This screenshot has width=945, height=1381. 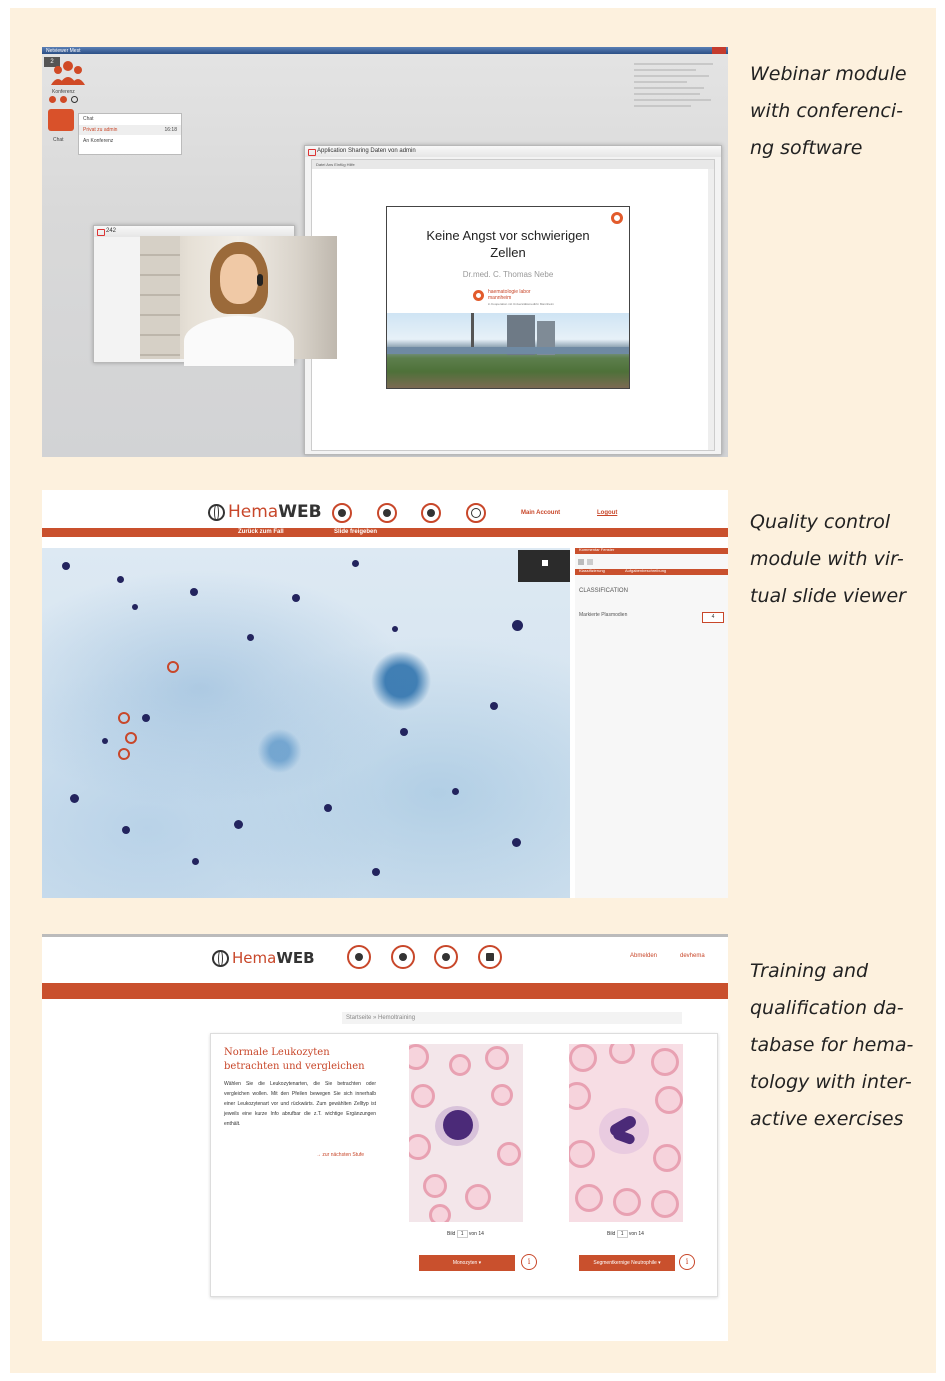 I want to click on slide-author: Dr.med. C. Thomas Nebe, so click(x=508, y=274).